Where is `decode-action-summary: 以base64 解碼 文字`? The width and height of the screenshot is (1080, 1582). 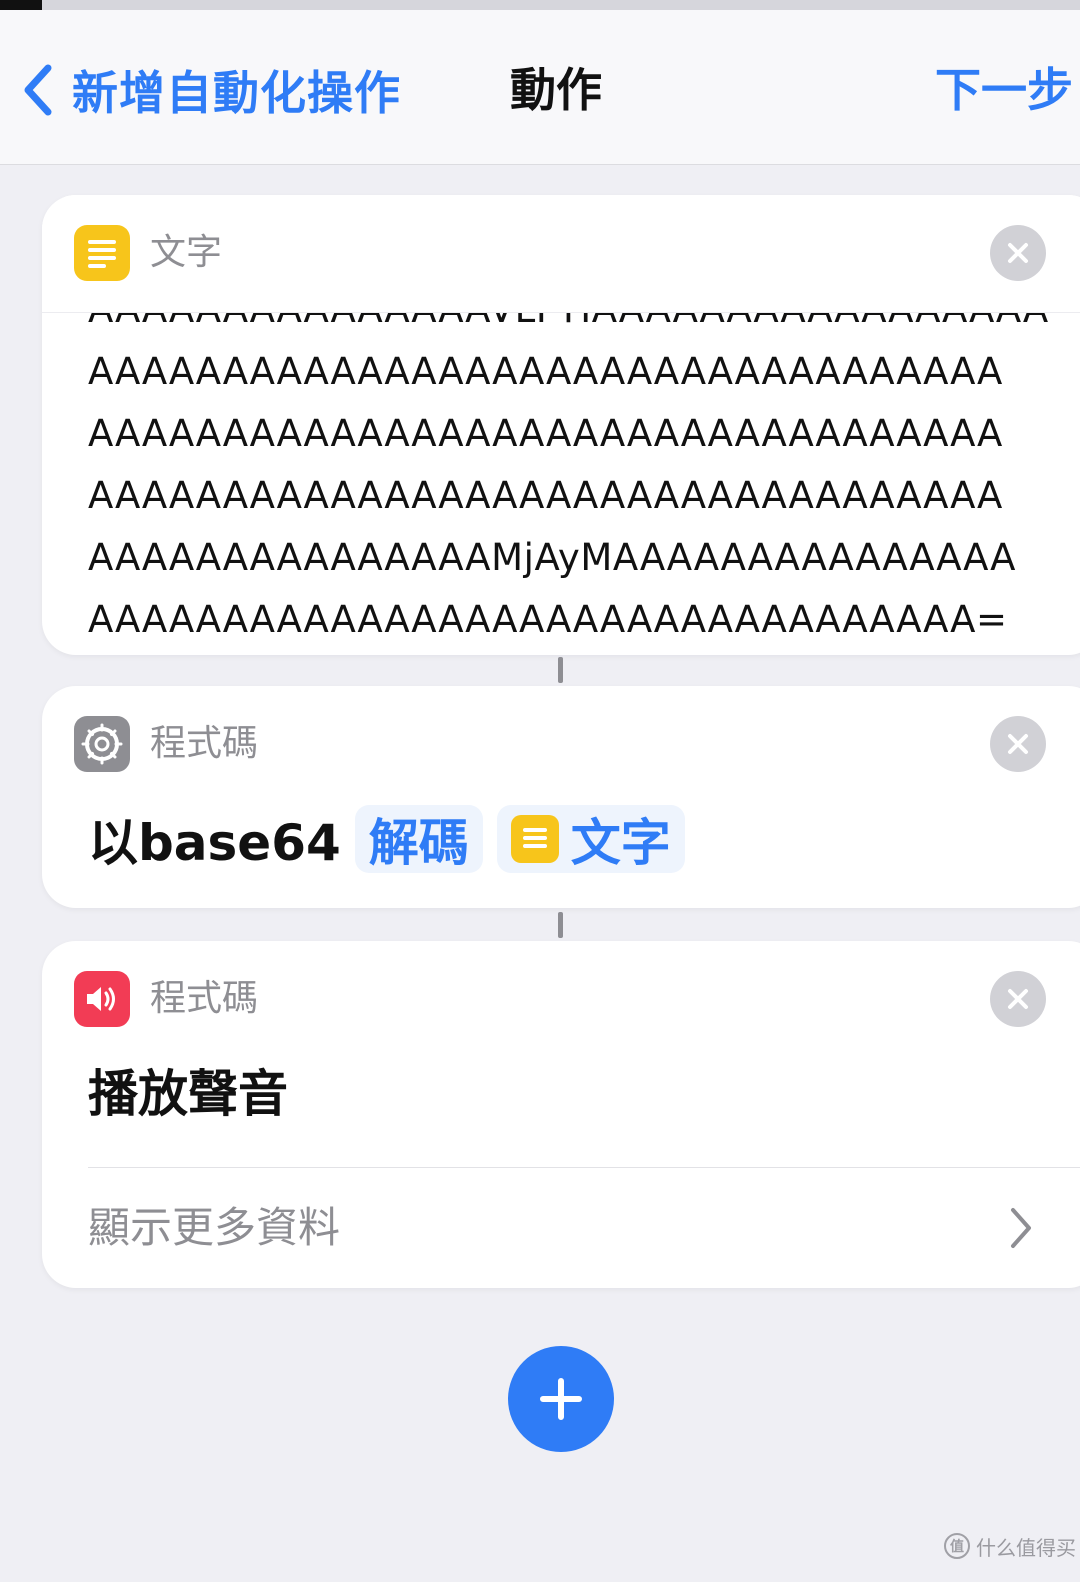
decode-action-summary: 以base64 解碼 文字 is located at coordinates (386, 839).